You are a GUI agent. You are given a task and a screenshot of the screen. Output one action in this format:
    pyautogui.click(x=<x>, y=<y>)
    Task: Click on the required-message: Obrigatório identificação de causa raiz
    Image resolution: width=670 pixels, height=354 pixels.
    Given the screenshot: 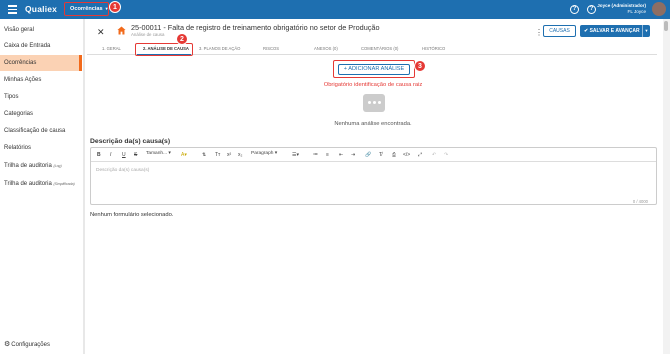 What is the action you would take?
    pyautogui.click(x=373, y=85)
    